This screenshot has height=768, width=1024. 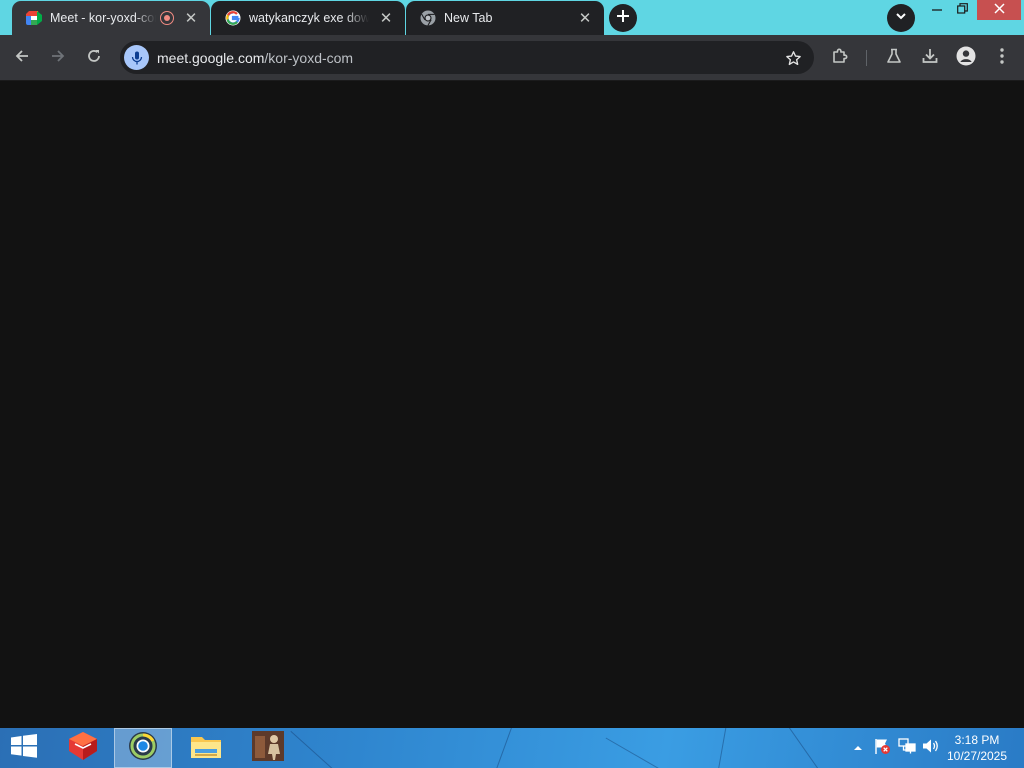 I want to click on chevron-up-icon, so click(x=858, y=748).